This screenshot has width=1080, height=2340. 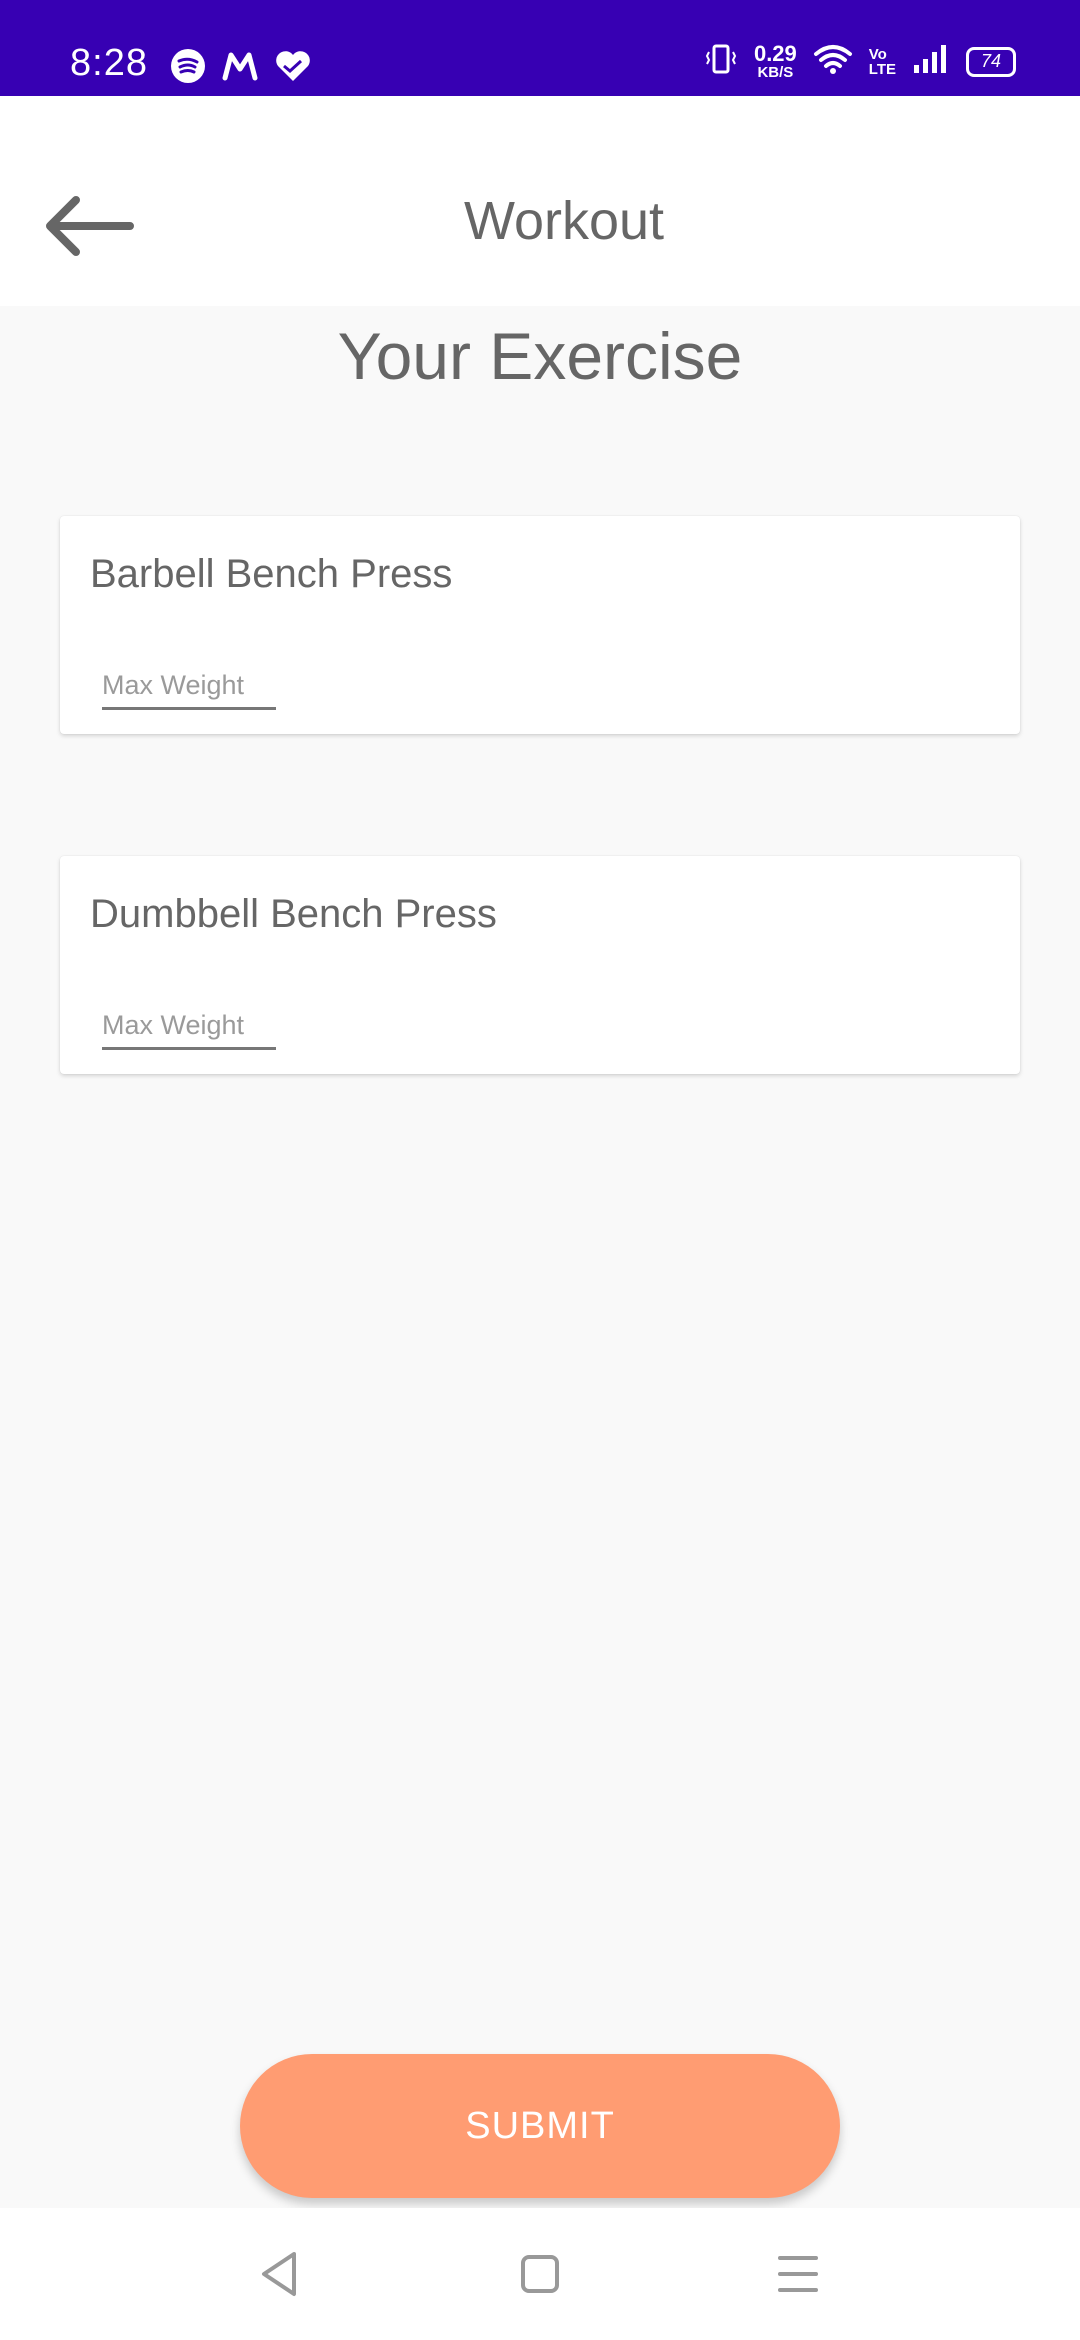 I want to click on menu-lines-icon, so click(x=798, y=2274).